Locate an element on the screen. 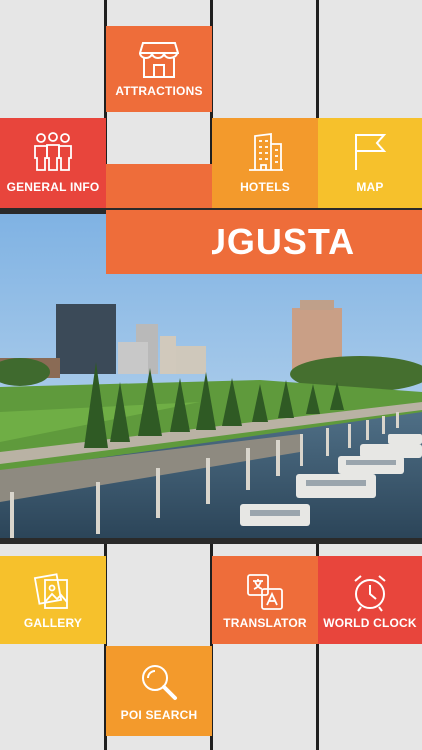 This screenshot has height=750, width=422. alarm-clock-icon is located at coordinates (370, 592).